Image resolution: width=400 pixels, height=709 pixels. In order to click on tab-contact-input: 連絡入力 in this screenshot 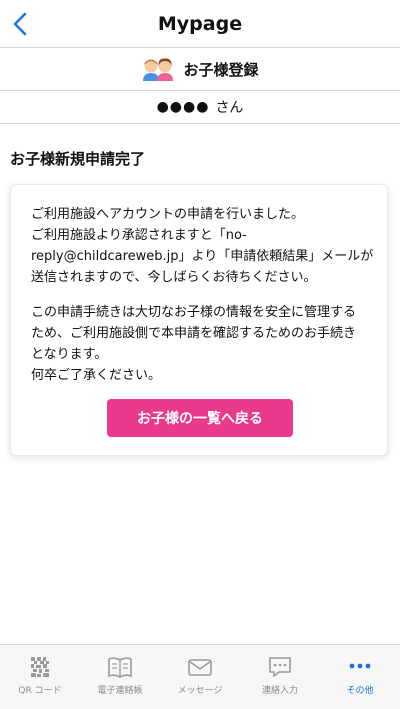, I will do `click(280, 677)`.